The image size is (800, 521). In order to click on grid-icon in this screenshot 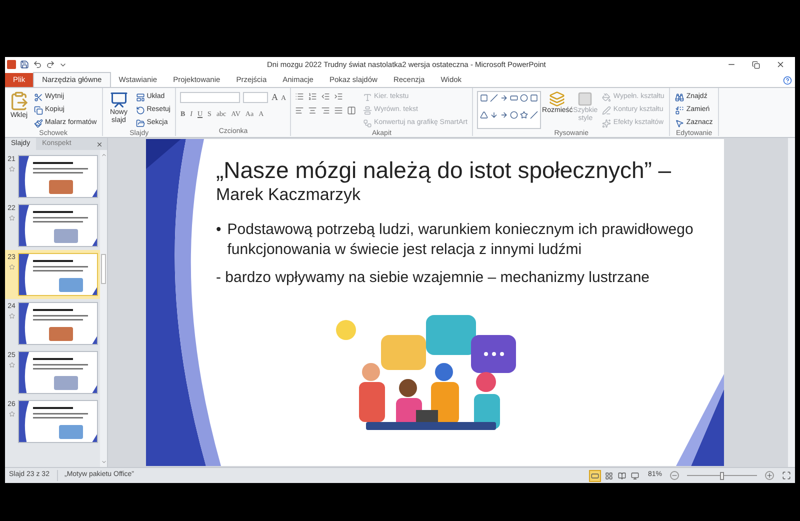, I will do `click(608, 476)`.